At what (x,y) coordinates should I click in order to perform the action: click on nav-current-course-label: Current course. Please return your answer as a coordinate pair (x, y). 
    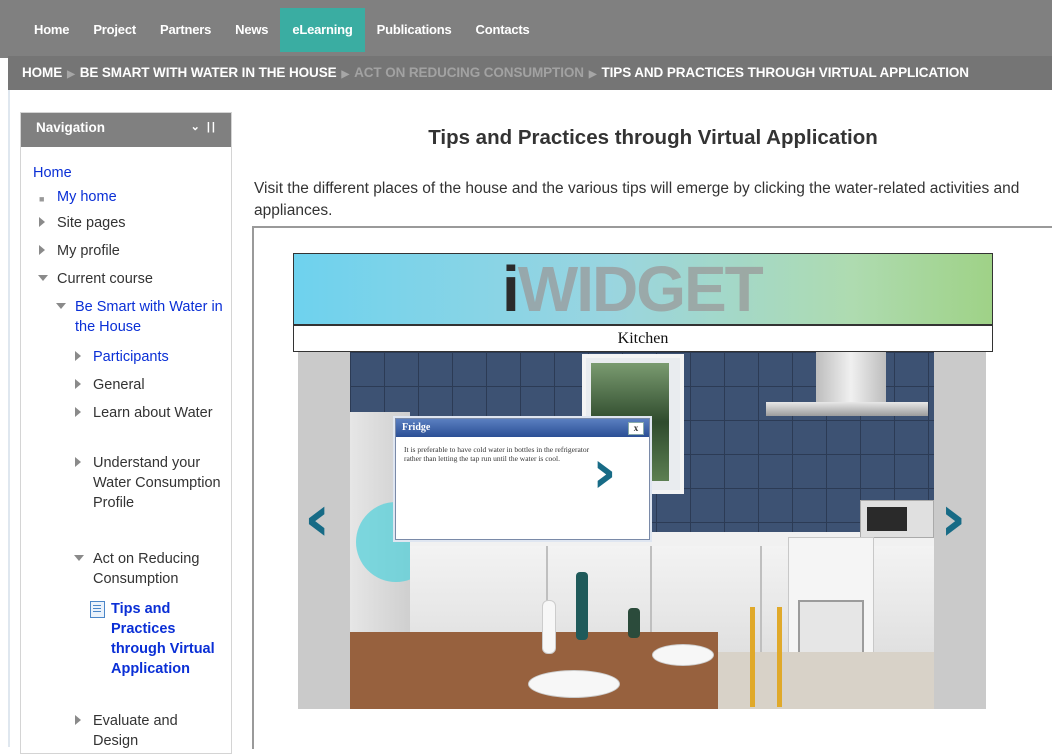
    Looking at the image, I should click on (105, 279).